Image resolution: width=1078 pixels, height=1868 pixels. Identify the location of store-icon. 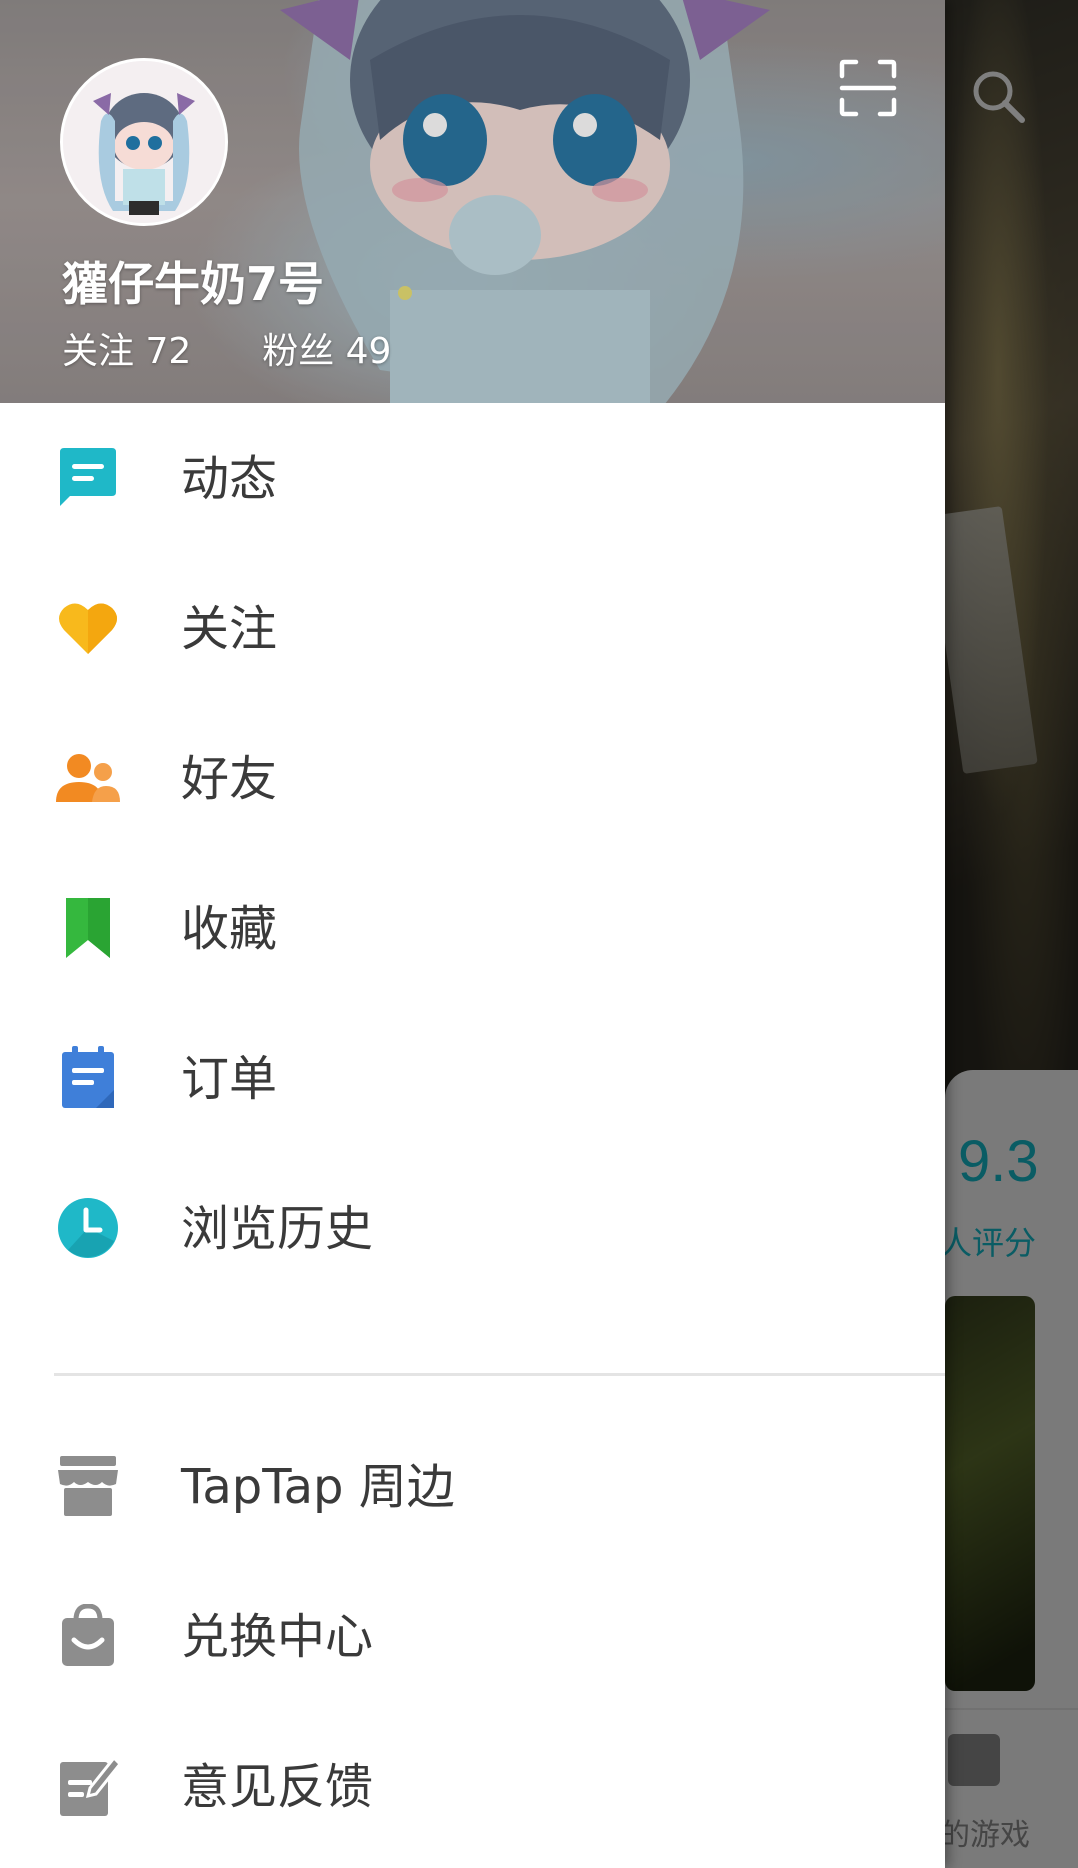
(88, 1486).